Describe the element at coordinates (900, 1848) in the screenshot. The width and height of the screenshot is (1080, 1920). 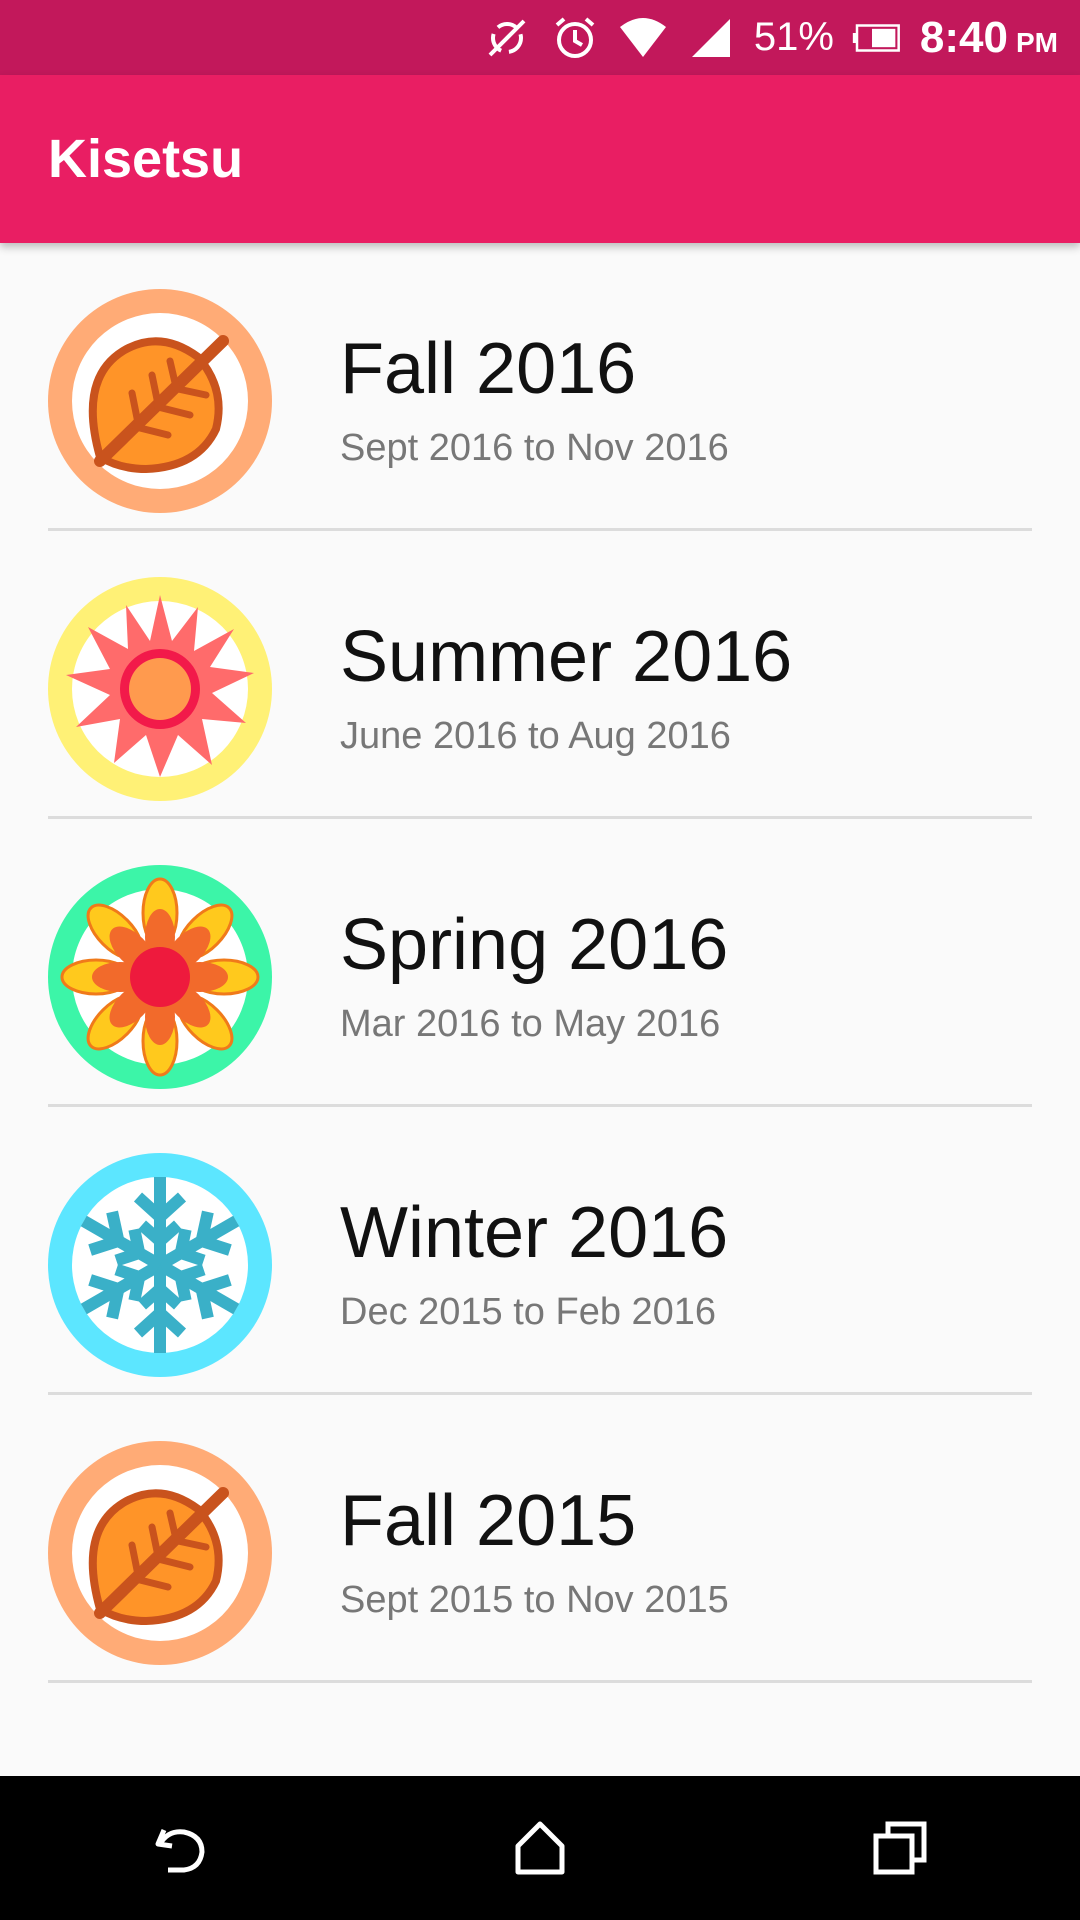
I see `recents-icon` at that location.